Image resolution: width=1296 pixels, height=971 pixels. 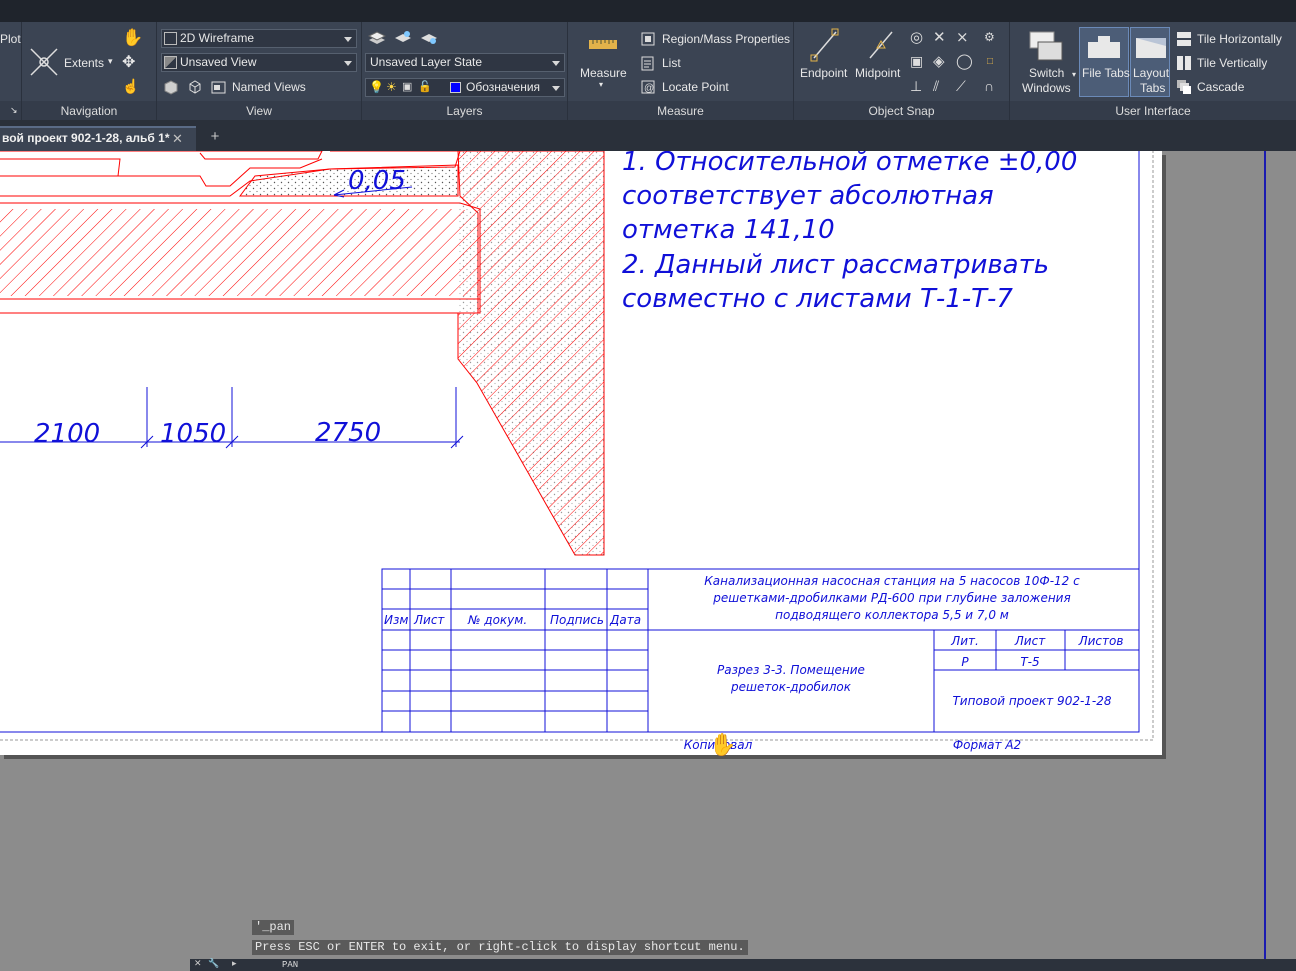 What do you see at coordinates (377, 181) in the screenshot?
I see `slope-label: 0,05` at bounding box center [377, 181].